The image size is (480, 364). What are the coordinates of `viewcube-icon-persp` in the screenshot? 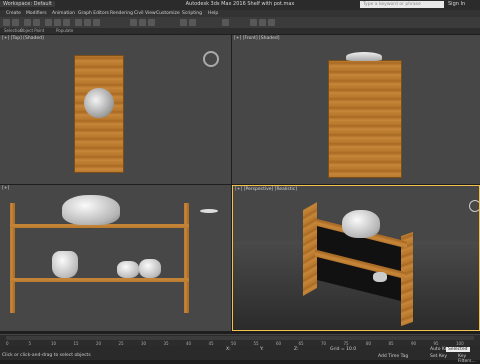 It's located at (474, 206).